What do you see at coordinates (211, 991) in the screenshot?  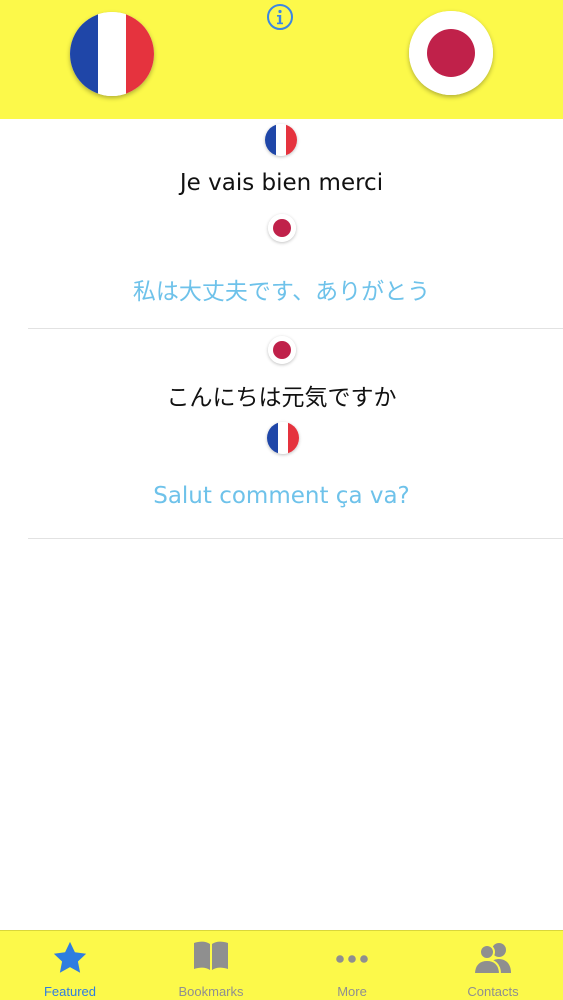 I see `tab-label: Bookmarks` at bounding box center [211, 991].